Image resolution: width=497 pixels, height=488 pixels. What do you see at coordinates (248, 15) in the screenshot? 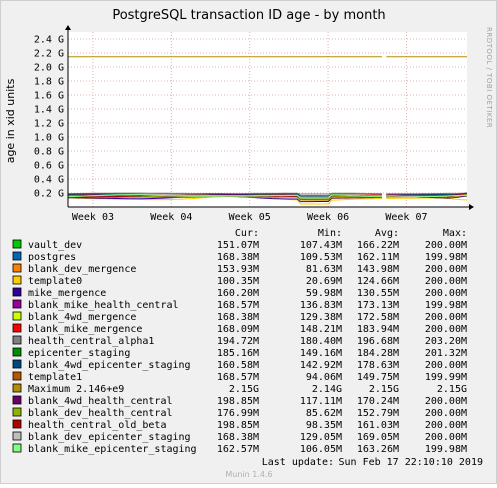
I see `chart-title: PostgreSQL transaction ID age - by month` at bounding box center [248, 15].